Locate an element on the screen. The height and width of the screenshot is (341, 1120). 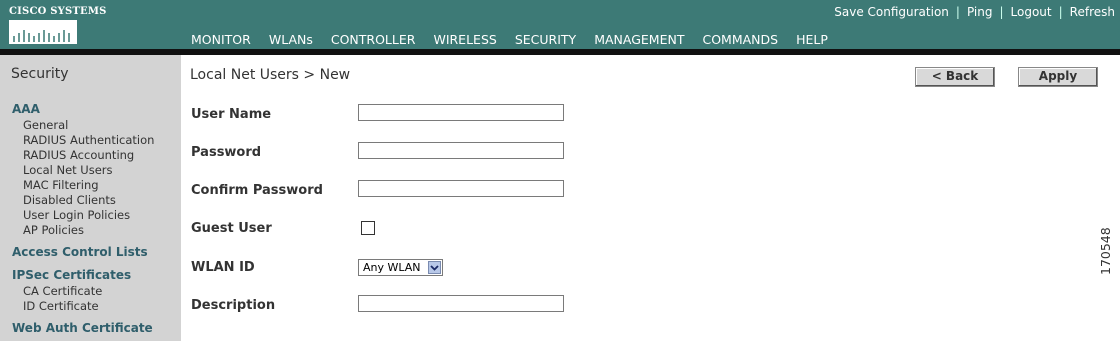
wlan-id-label: WLAN ID is located at coordinates (223, 267).